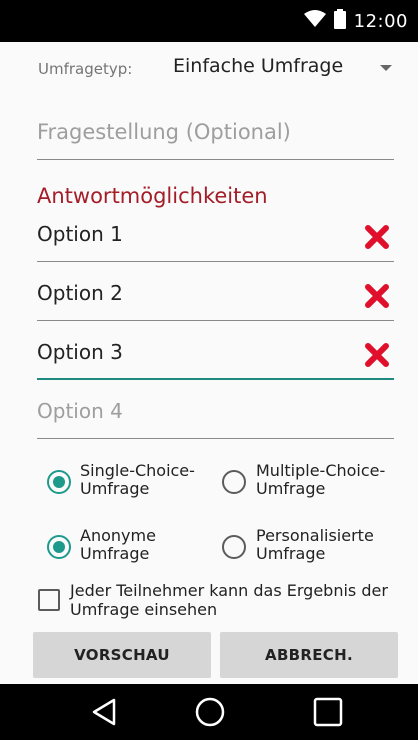 The height and width of the screenshot is (740, 418). Describe the element at coordinates (215, 417) in the screenshot. I see `option-input-4: Option 4` at that location.